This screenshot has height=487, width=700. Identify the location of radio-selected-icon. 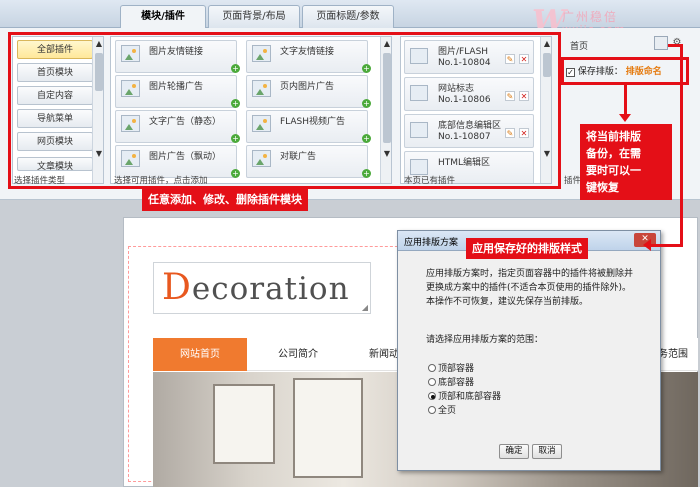
(432, 396).